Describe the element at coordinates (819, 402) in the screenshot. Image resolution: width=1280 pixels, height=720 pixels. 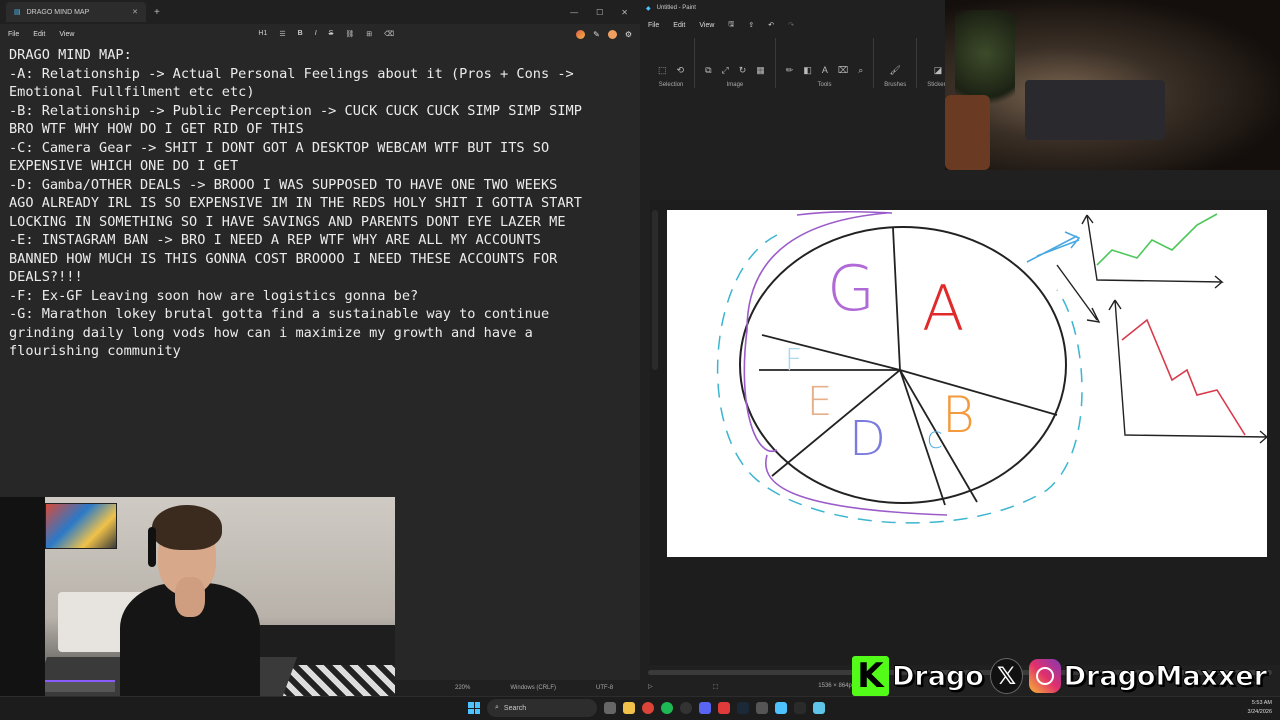
I see `pie-letter-e: E` at that location.